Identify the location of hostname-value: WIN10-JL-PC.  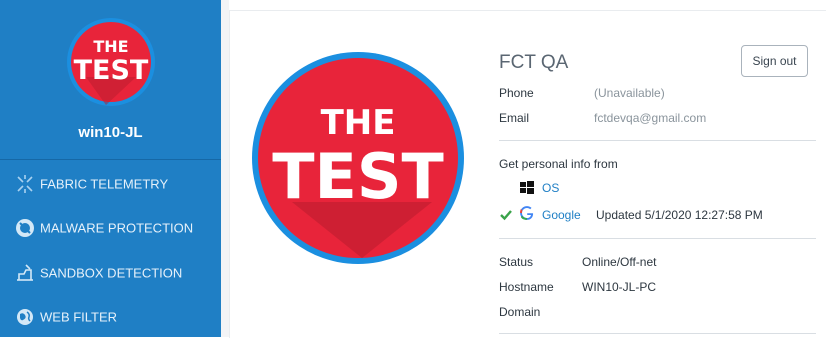
(619, 287).